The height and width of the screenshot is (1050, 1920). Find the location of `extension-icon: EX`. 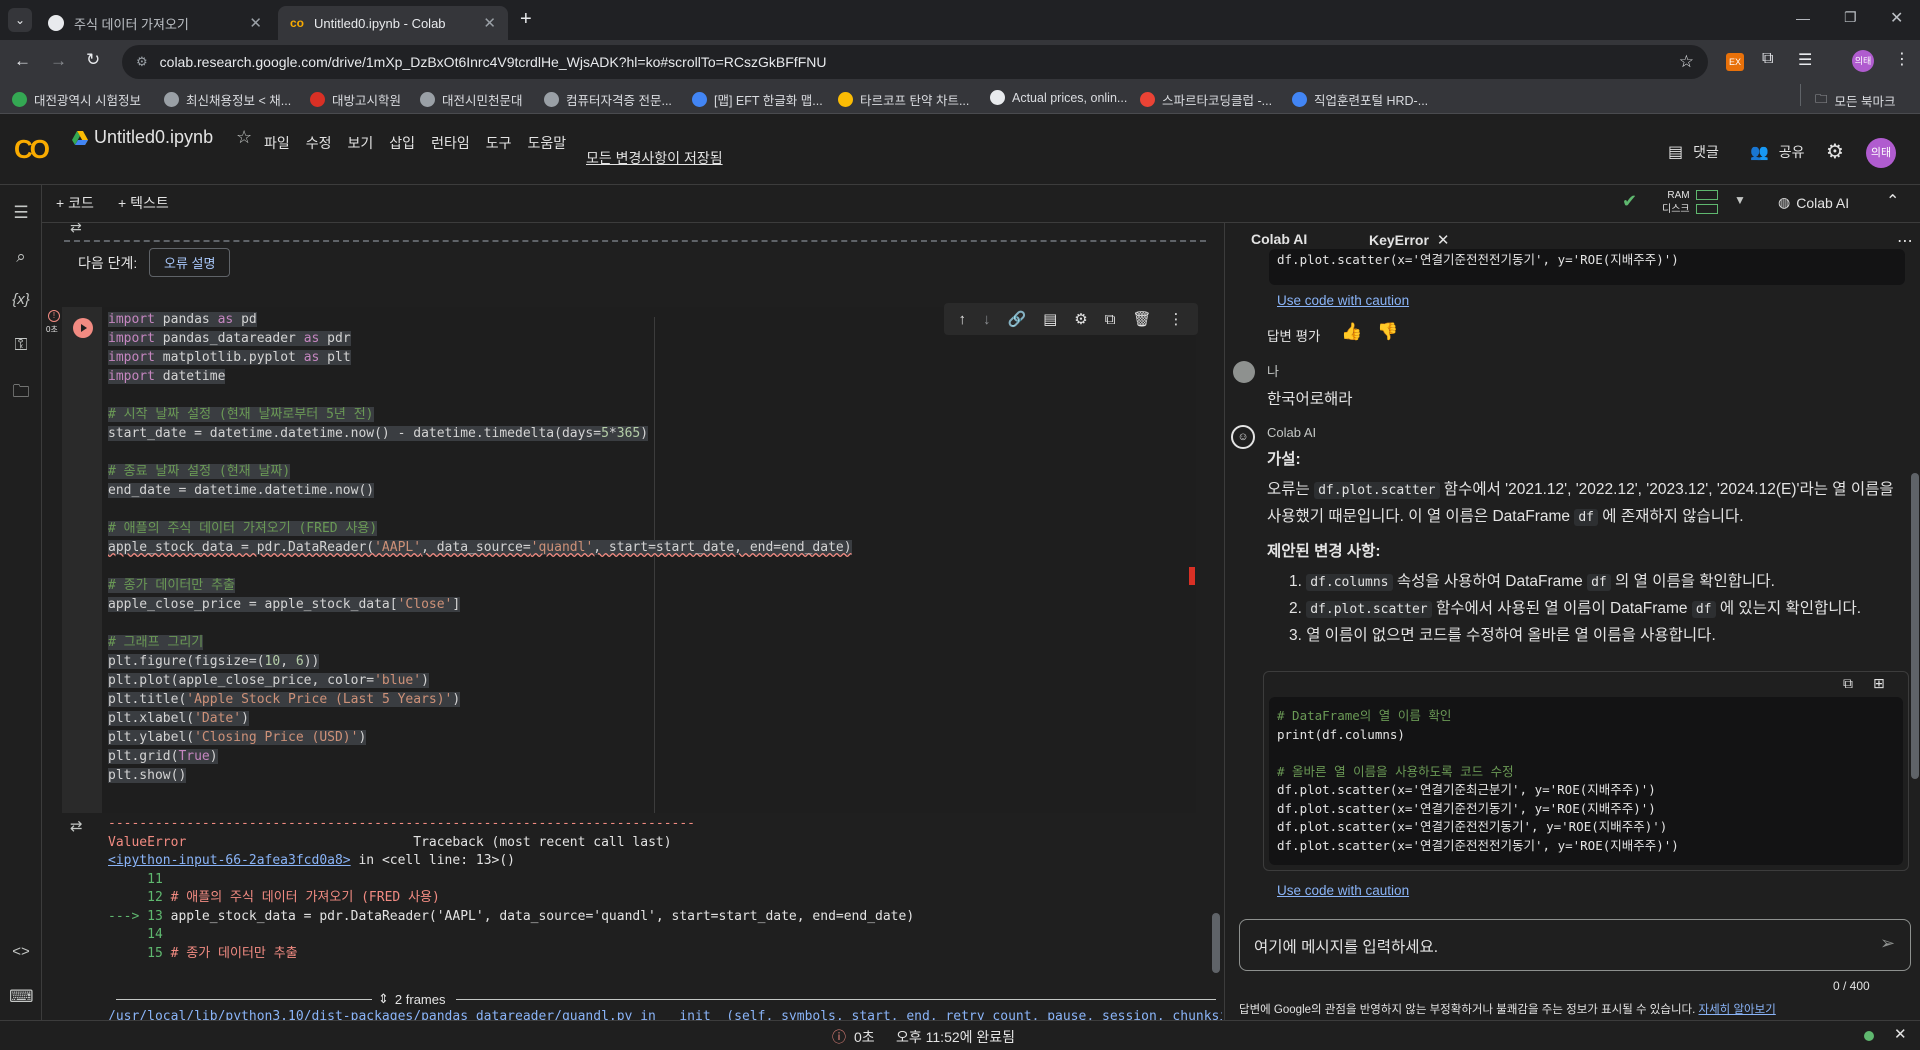

extension-icon: EX is located at coordinates (1735, 62).